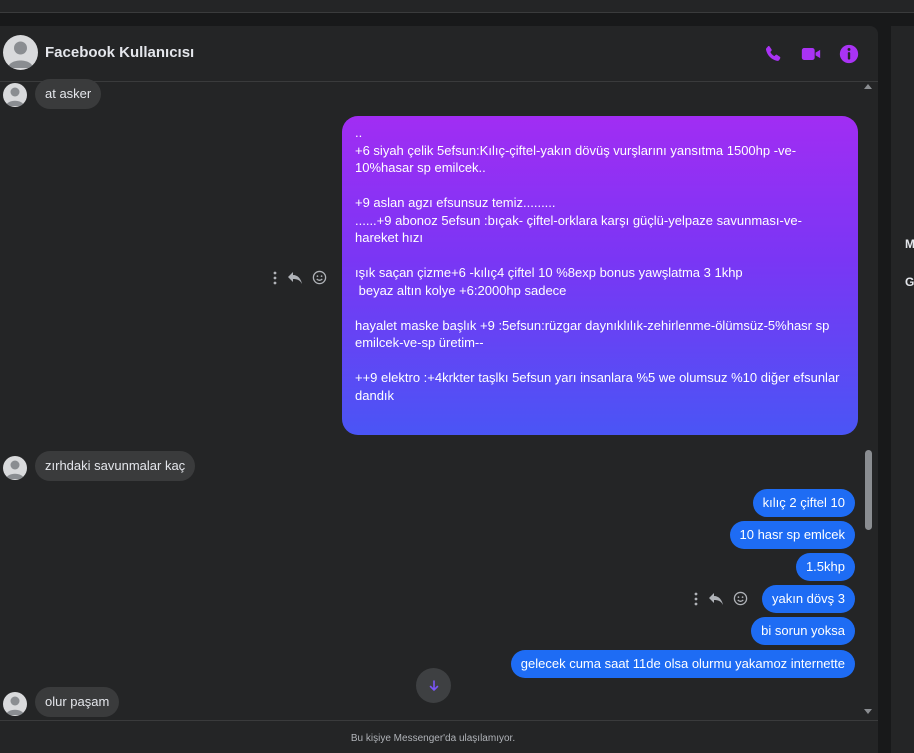  What do you see at coordinates (808, 599) in the screenshot?
I see `outgoing-message: yakın dövş 3` at bounding box center [808, 599].